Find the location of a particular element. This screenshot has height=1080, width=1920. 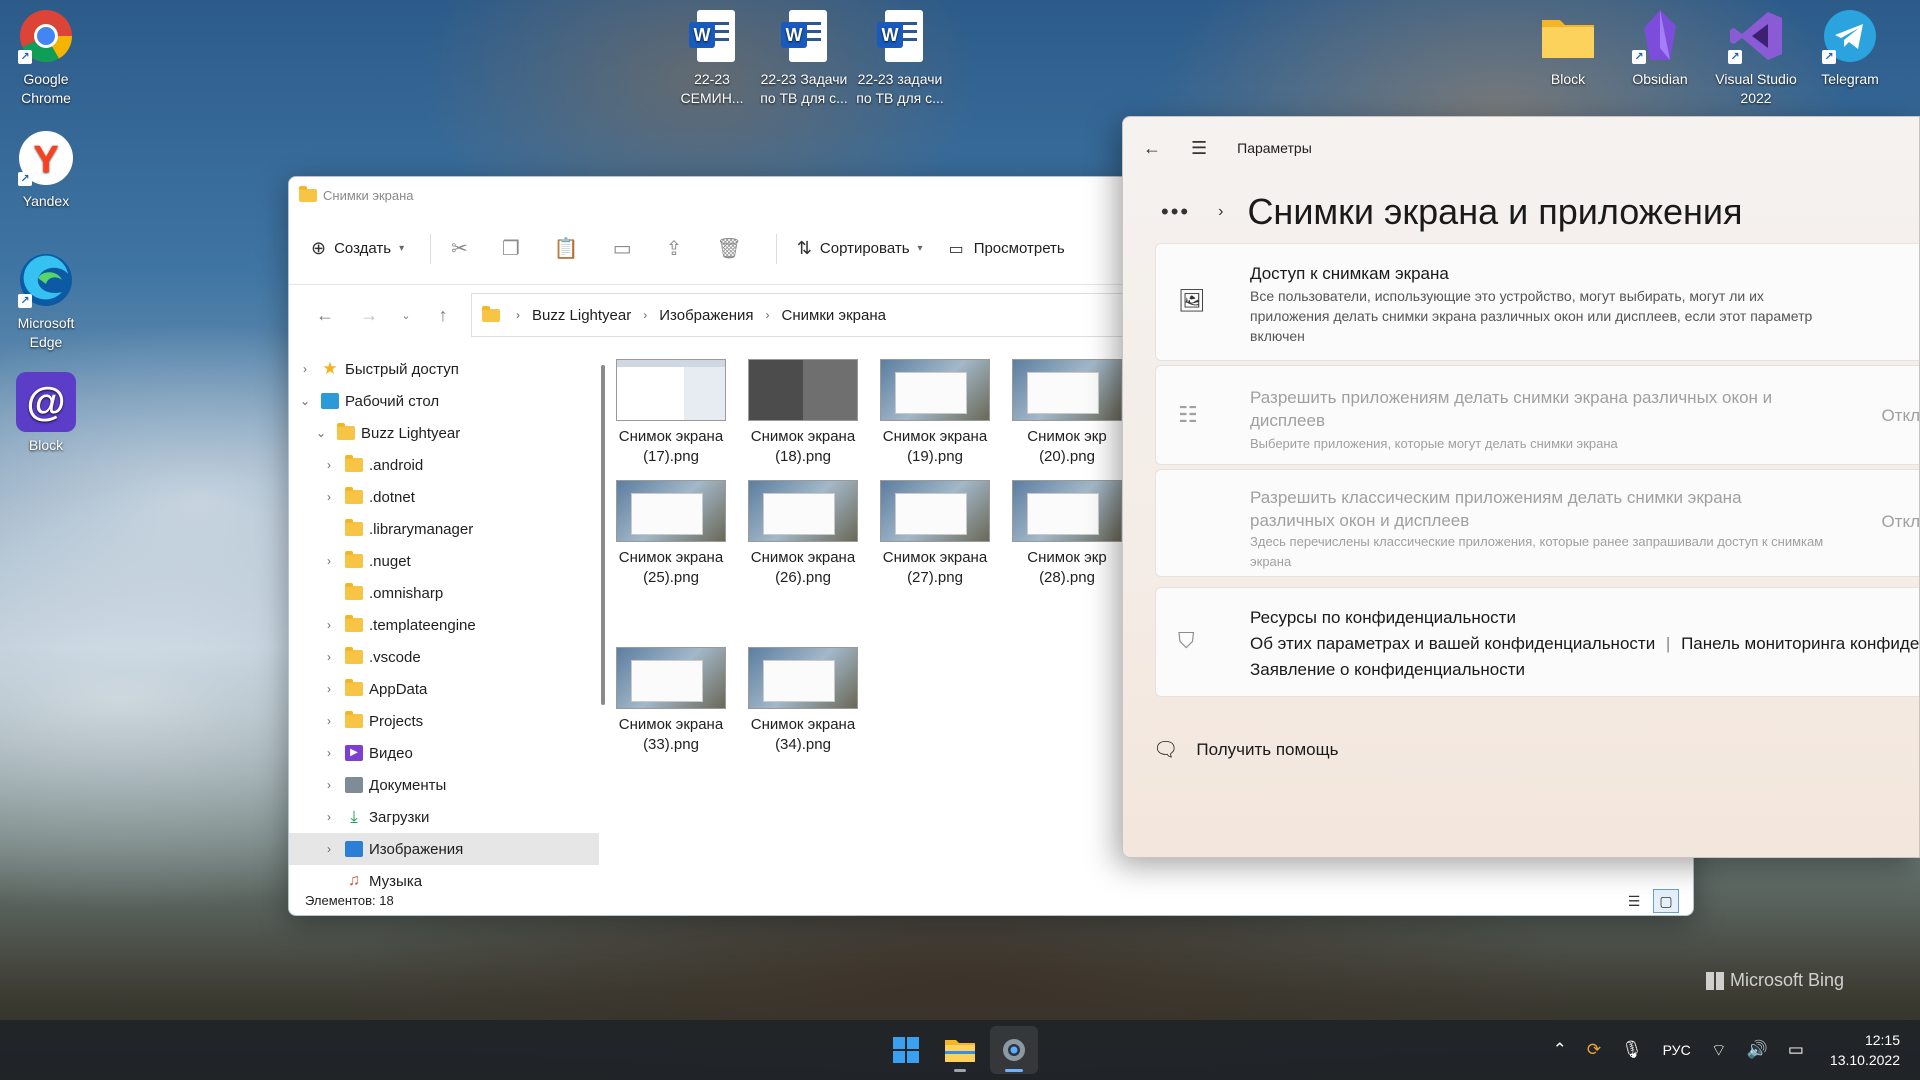

tree-item-vscode: › .vscode is located at coordinates (444, 657).